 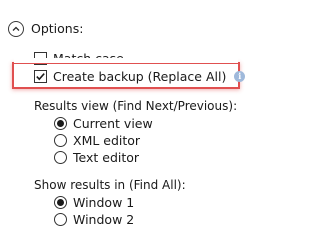 I want to click on create-backup-option: Create backup (Replace All) i, so click(x=140, y=76).